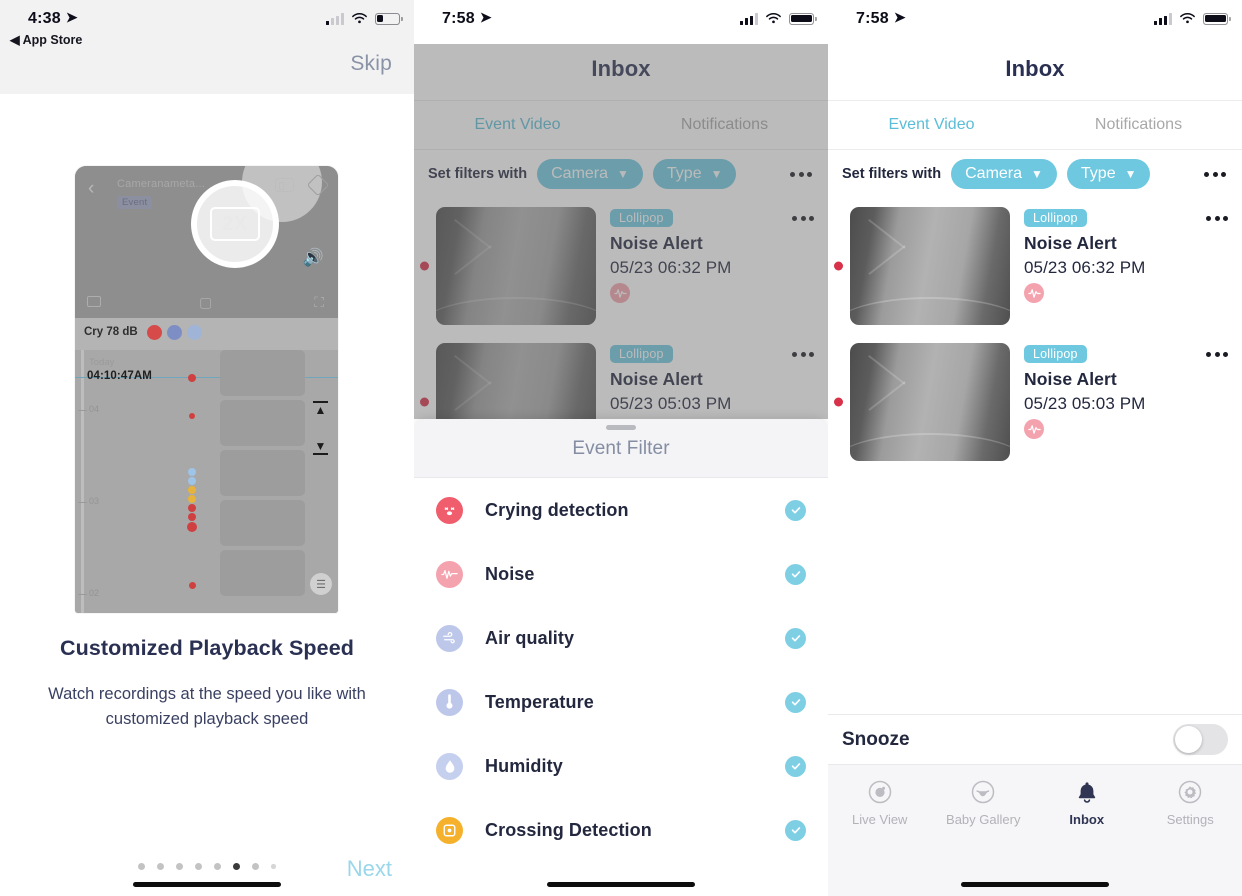 This screenshot has height=896, width=1242. I want to click on gear-icon, so click(1190, 792).